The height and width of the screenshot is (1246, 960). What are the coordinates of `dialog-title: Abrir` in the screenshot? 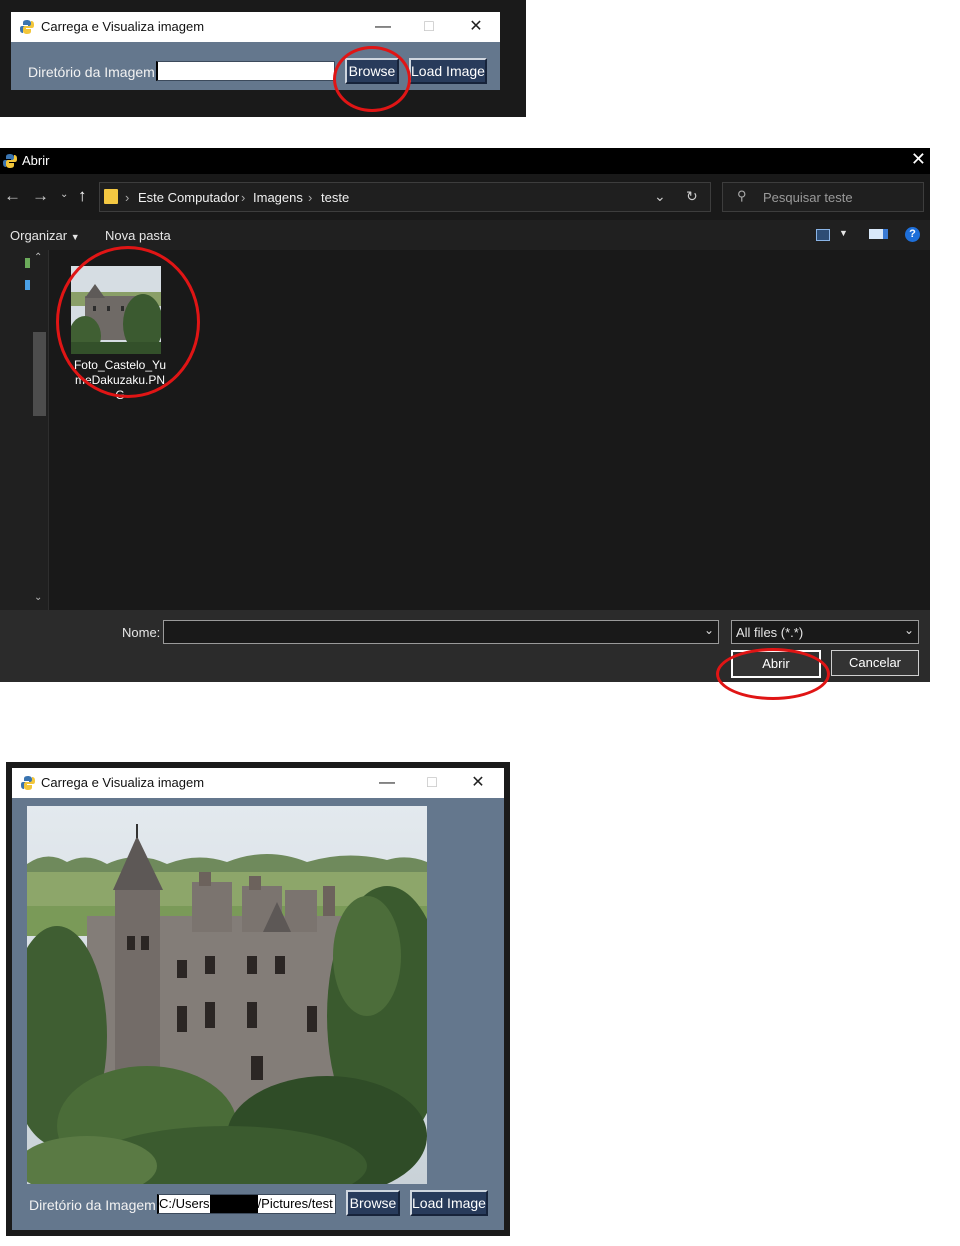 It's located at (36, 160).